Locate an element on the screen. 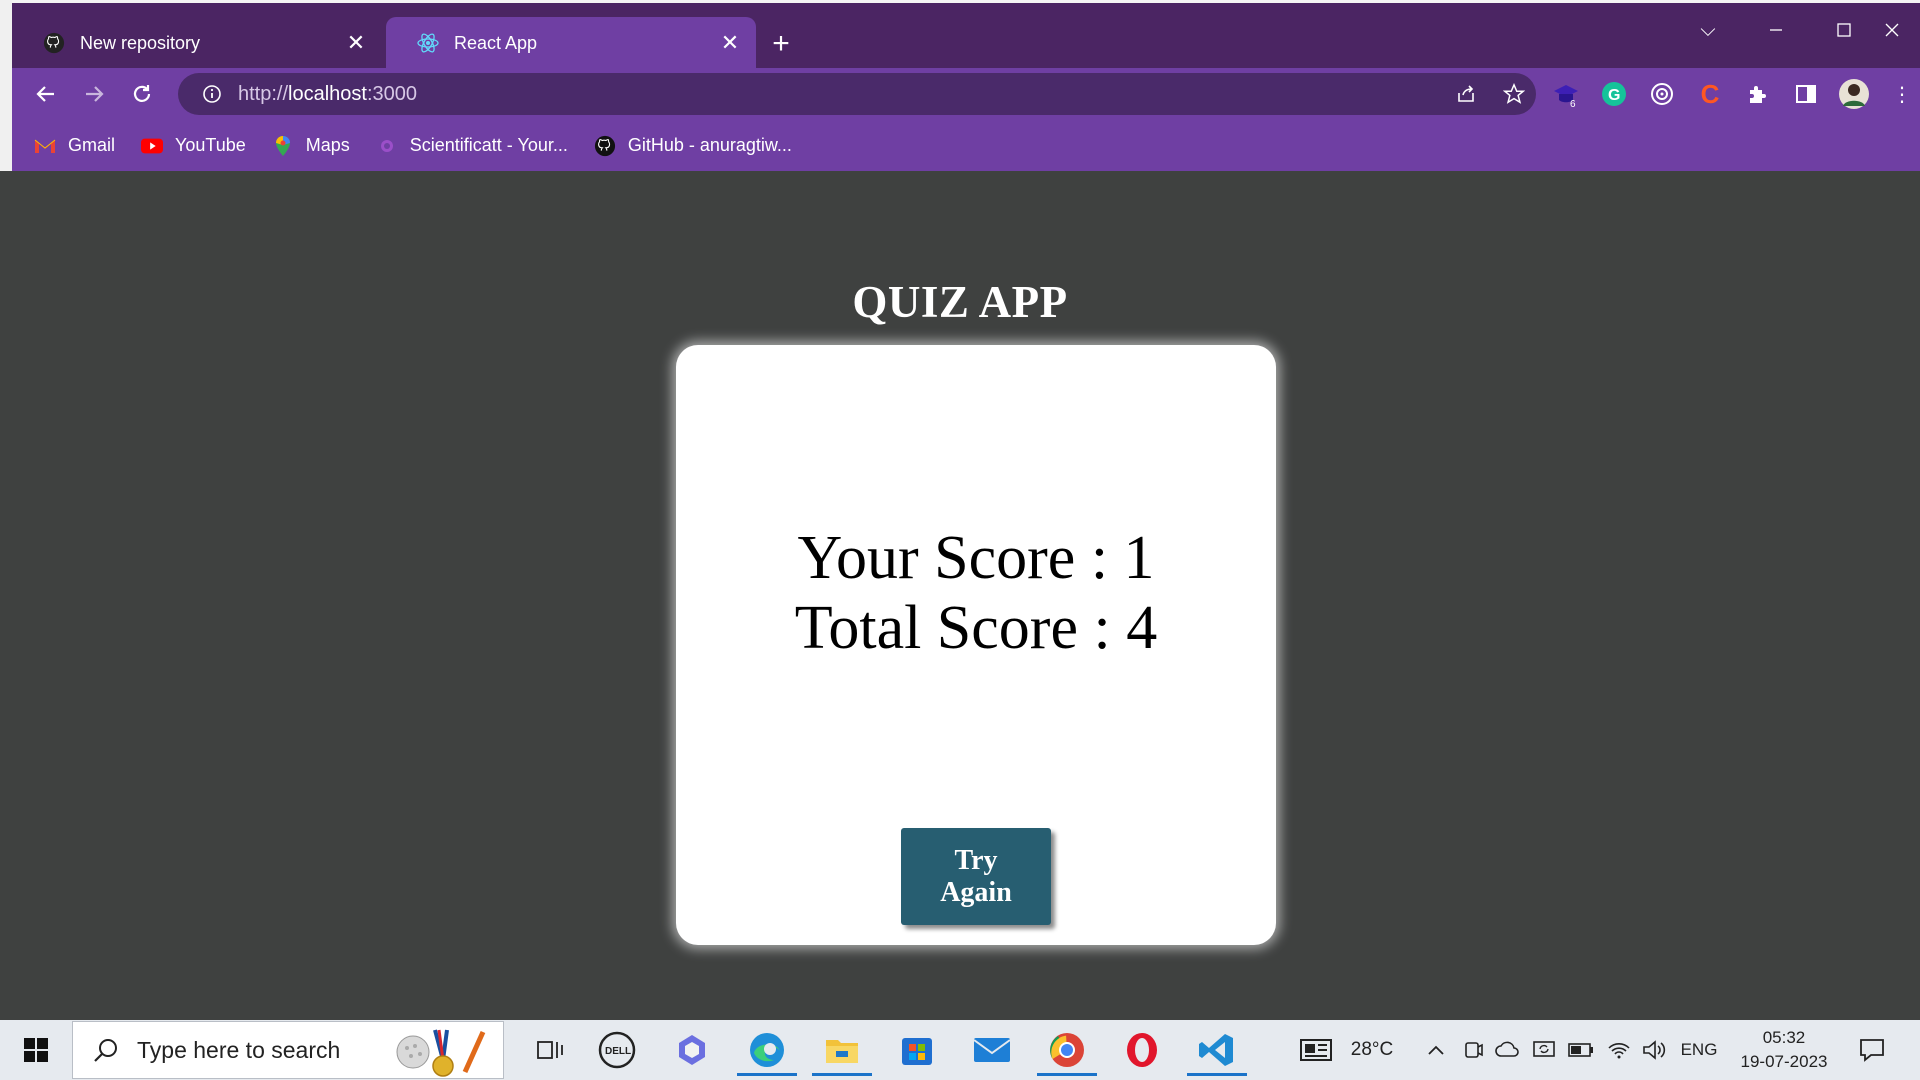  your-score-text: Your Score : 1 is located at coordinates (976, 558).